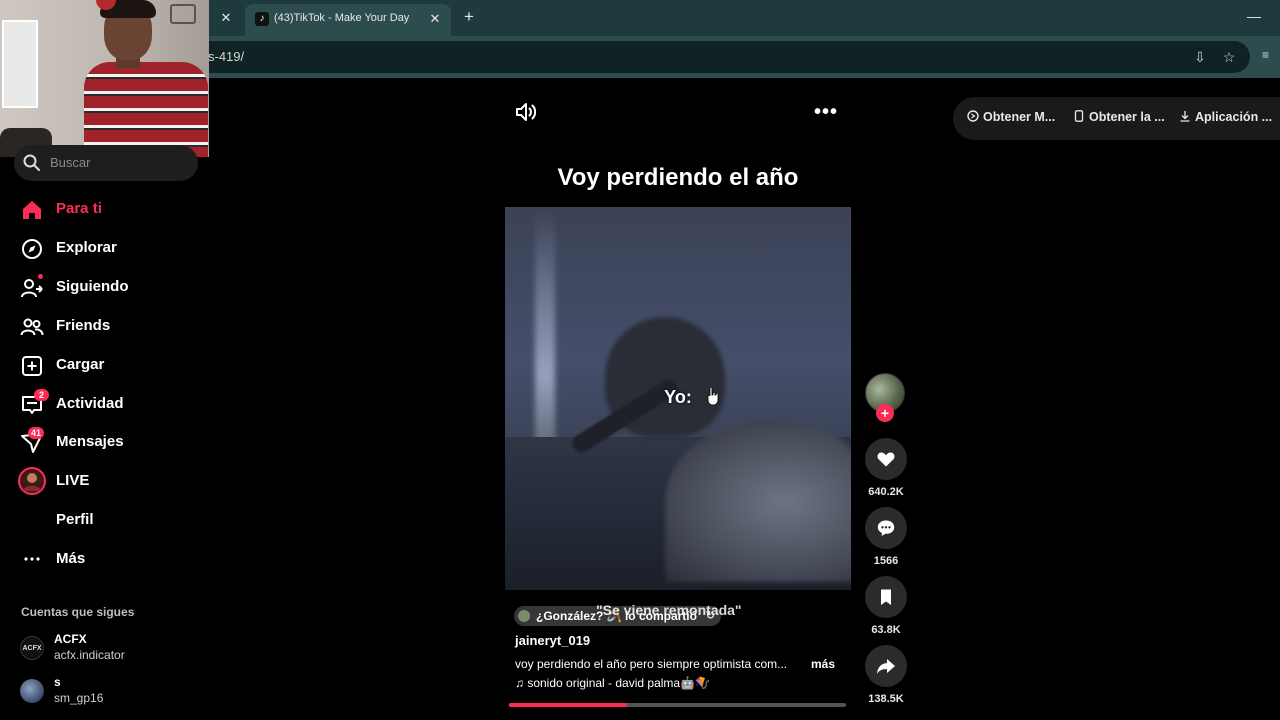 This screenshot has height=720, width=1280. I want to click on live-icon, so click(32, 481).